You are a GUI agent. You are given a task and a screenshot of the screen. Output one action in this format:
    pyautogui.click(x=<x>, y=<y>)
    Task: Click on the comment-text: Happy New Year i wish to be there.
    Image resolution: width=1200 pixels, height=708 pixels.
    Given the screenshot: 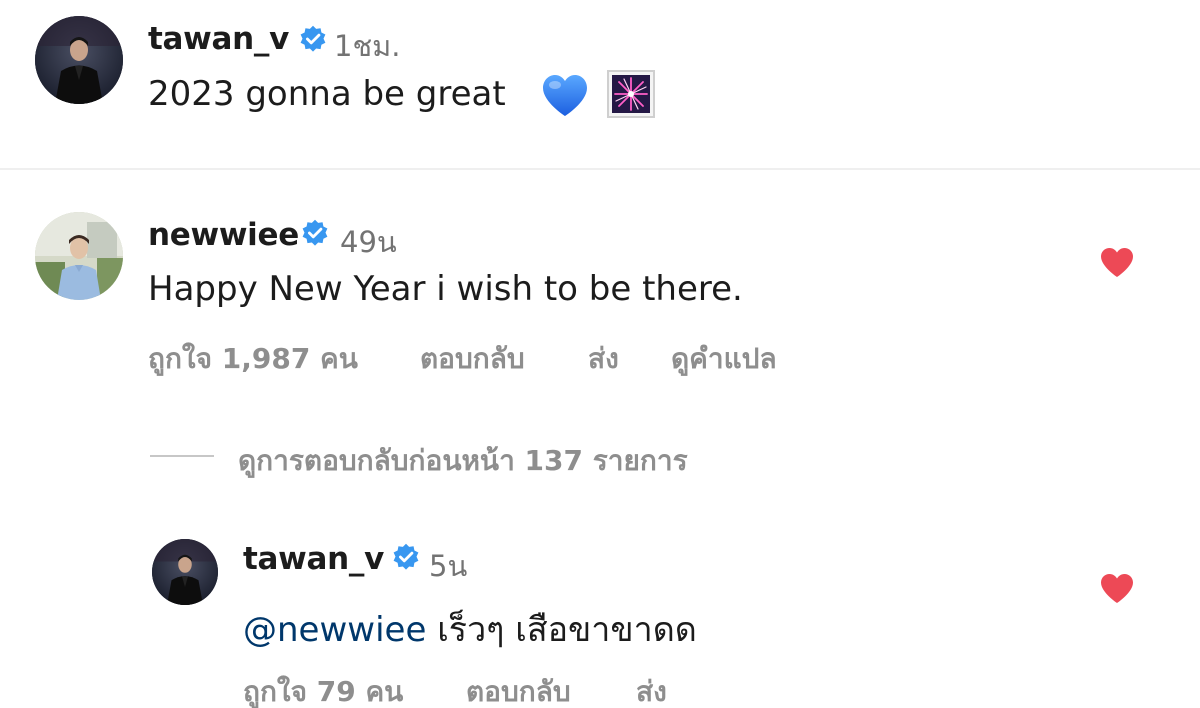 What is the action you would take?
    pyautogui.click(x=445, y=289)
    